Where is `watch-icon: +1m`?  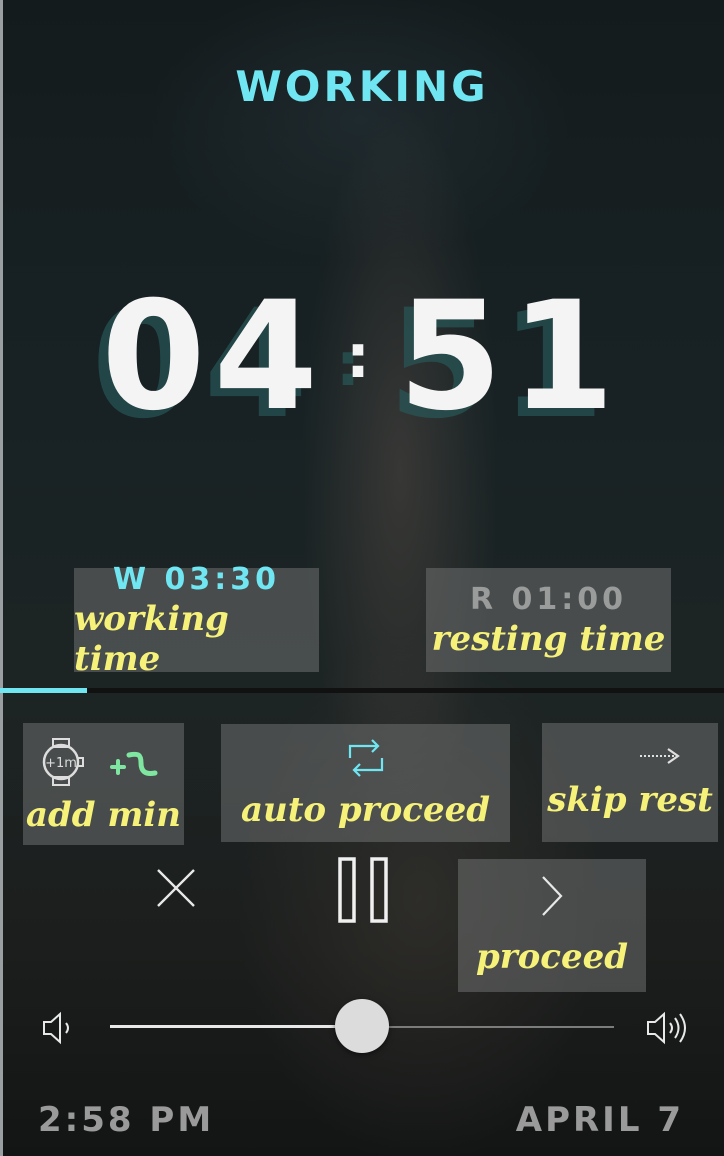
watch-icon: +1m is located at coordinates (64, 762).